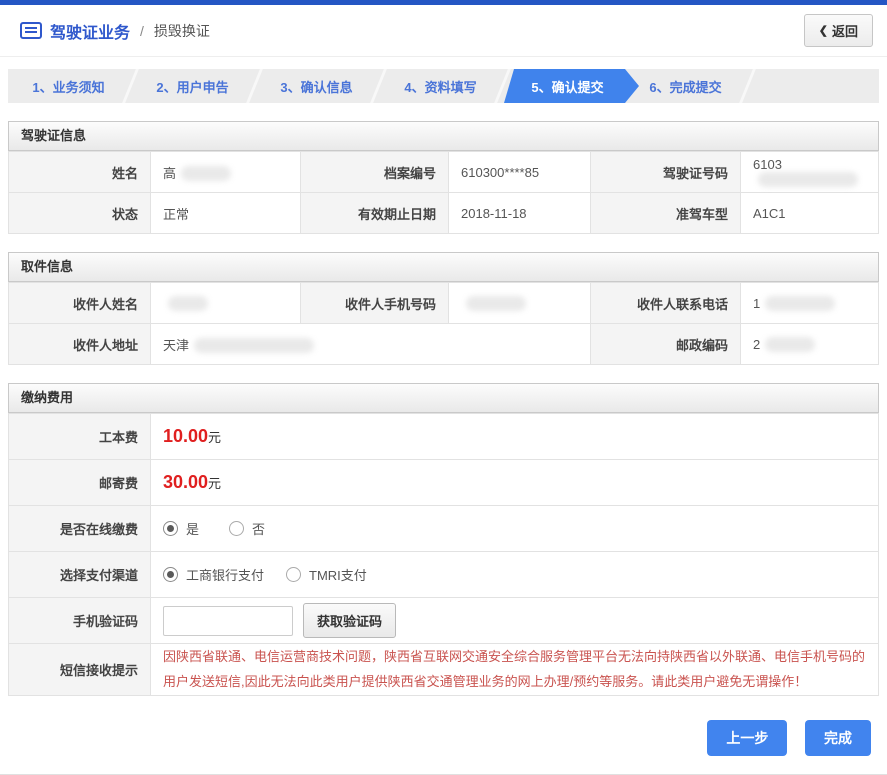  I want to click on field-value-recipient-mobile, so click(519, 303).